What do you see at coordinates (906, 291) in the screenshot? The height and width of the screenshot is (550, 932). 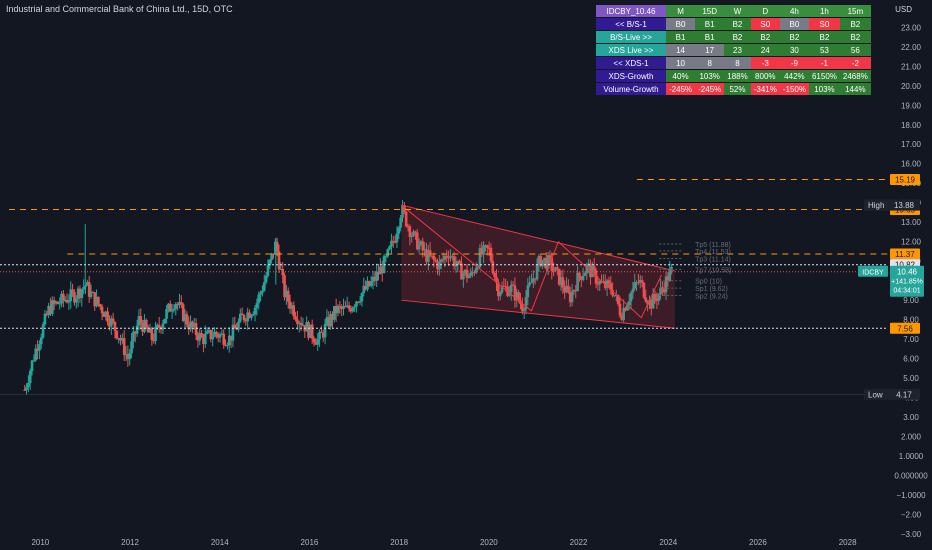 I see `price-countdown: 04:34:01` at bounding box center [906, 291].